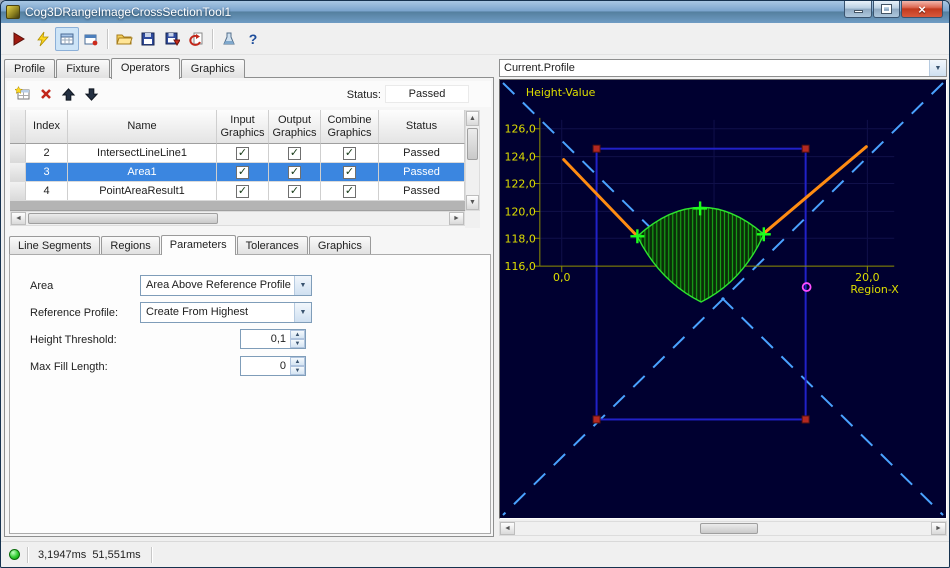  Describe the element at coordinates (91, 94) in the screenshot. I see `move-down-button` at that location.